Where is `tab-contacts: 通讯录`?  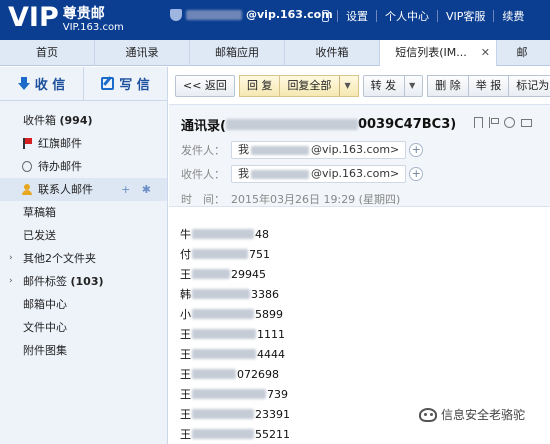
tab-contacts: 通讯录 is located at coordinates (142, 53).